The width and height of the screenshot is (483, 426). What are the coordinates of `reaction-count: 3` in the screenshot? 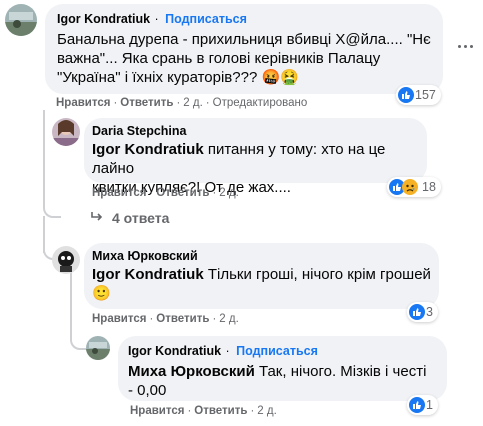 It's located at (422, 312).